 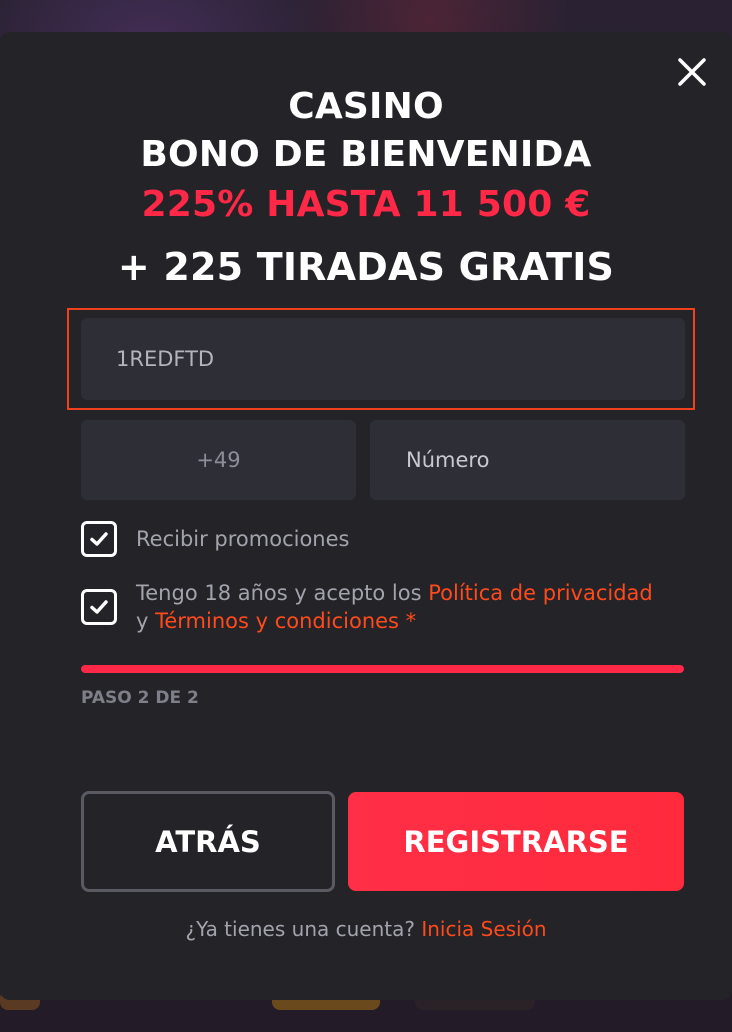 I want to click on headline-welcome-bonus: BONO DE BIENVENIDA, so click(x=366, y=154).